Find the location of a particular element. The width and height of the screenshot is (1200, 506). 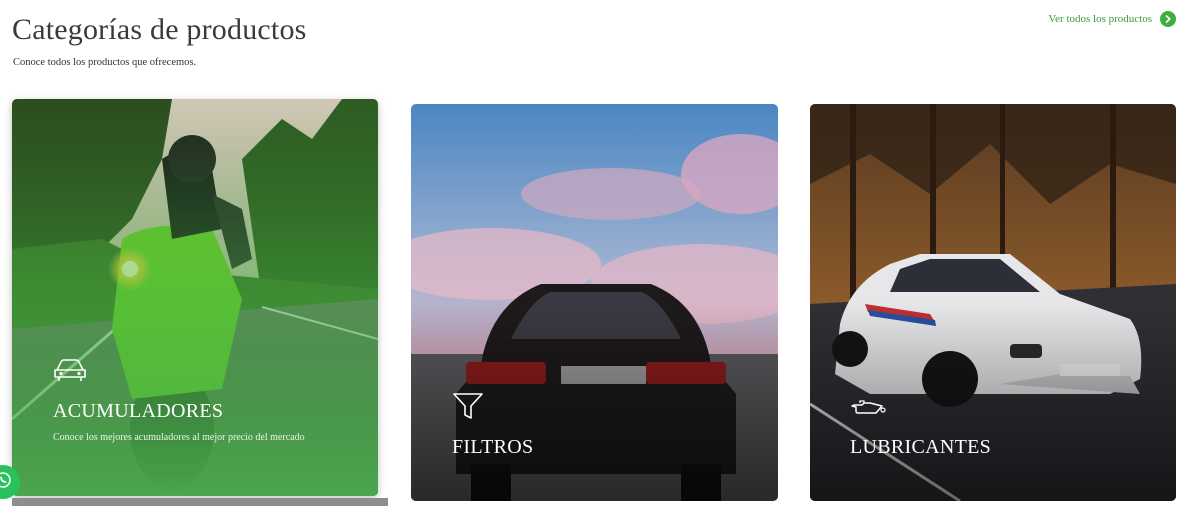

whatsapp-icon is located at coordinates (6, 482).